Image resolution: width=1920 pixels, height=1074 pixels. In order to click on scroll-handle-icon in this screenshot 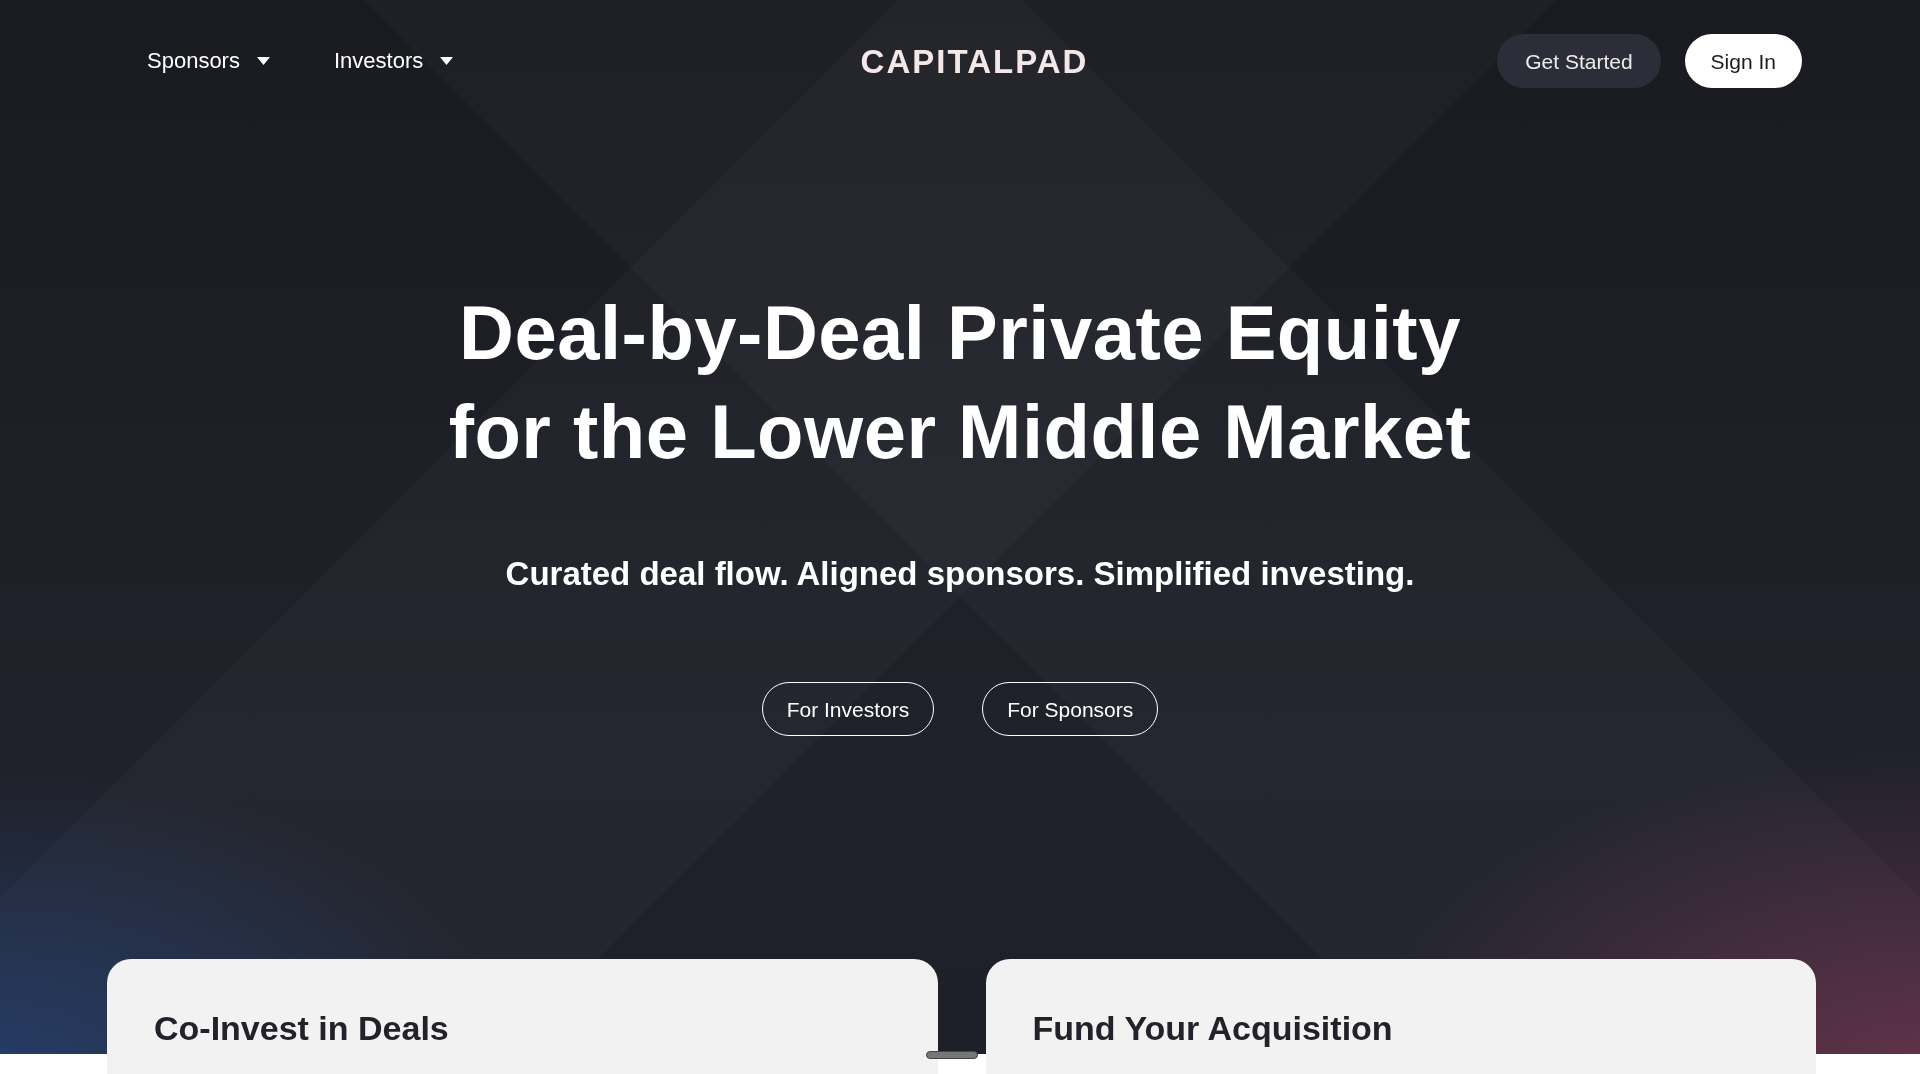, I will do `click(952, 1055)`.